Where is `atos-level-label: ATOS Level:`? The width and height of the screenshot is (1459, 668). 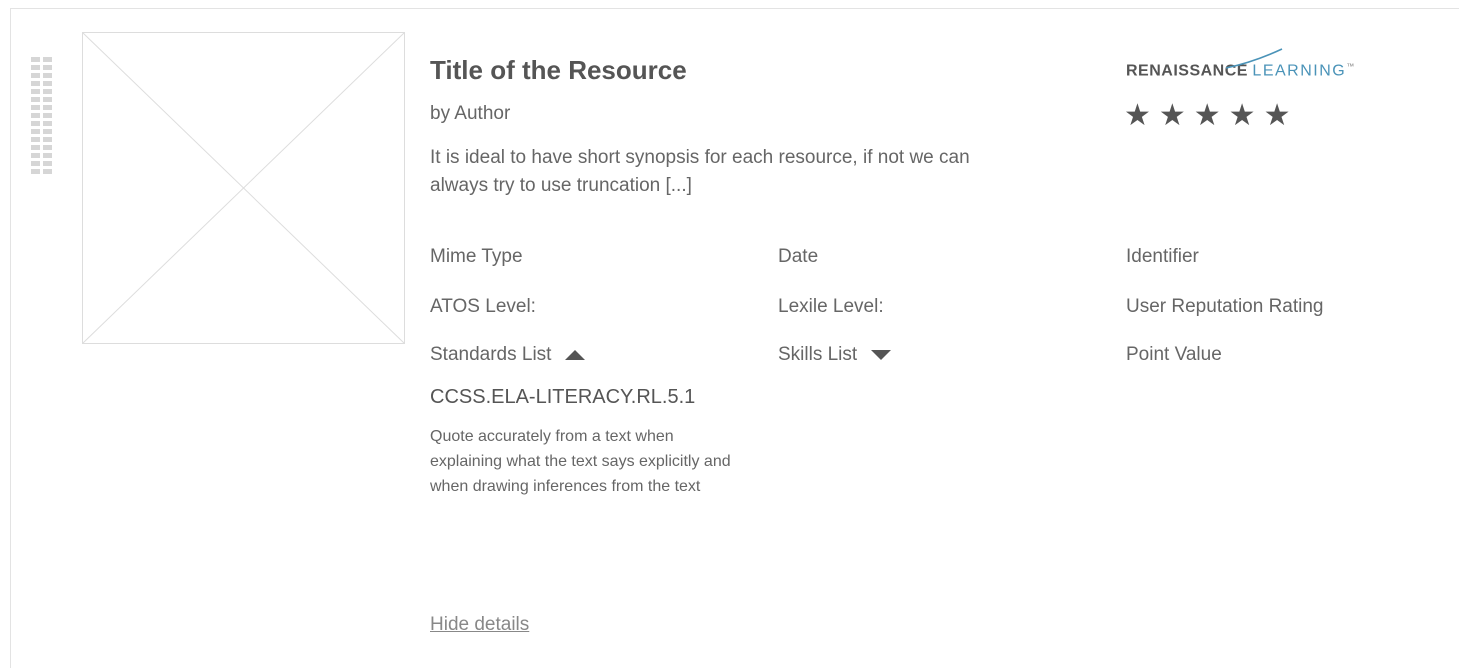 atos-level-label: ATOS Level: is located at coordinates (483, 306).